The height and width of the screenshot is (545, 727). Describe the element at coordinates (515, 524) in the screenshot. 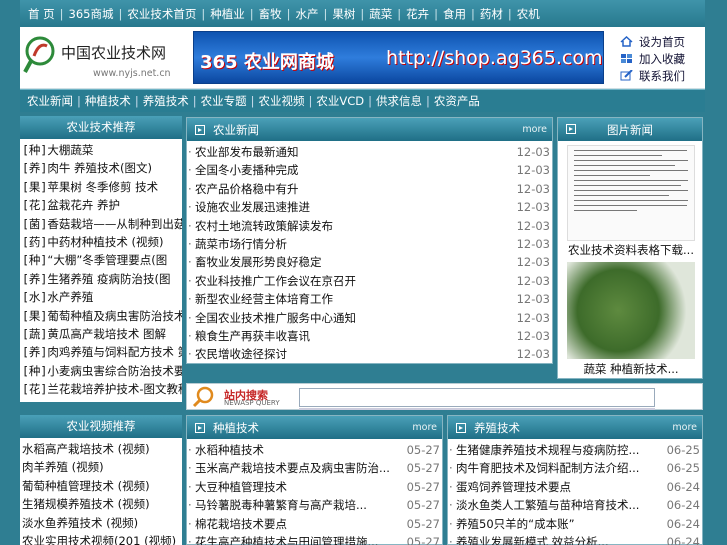

I see `list-item-title: 养殖50只羊的“成本账”` at that location.